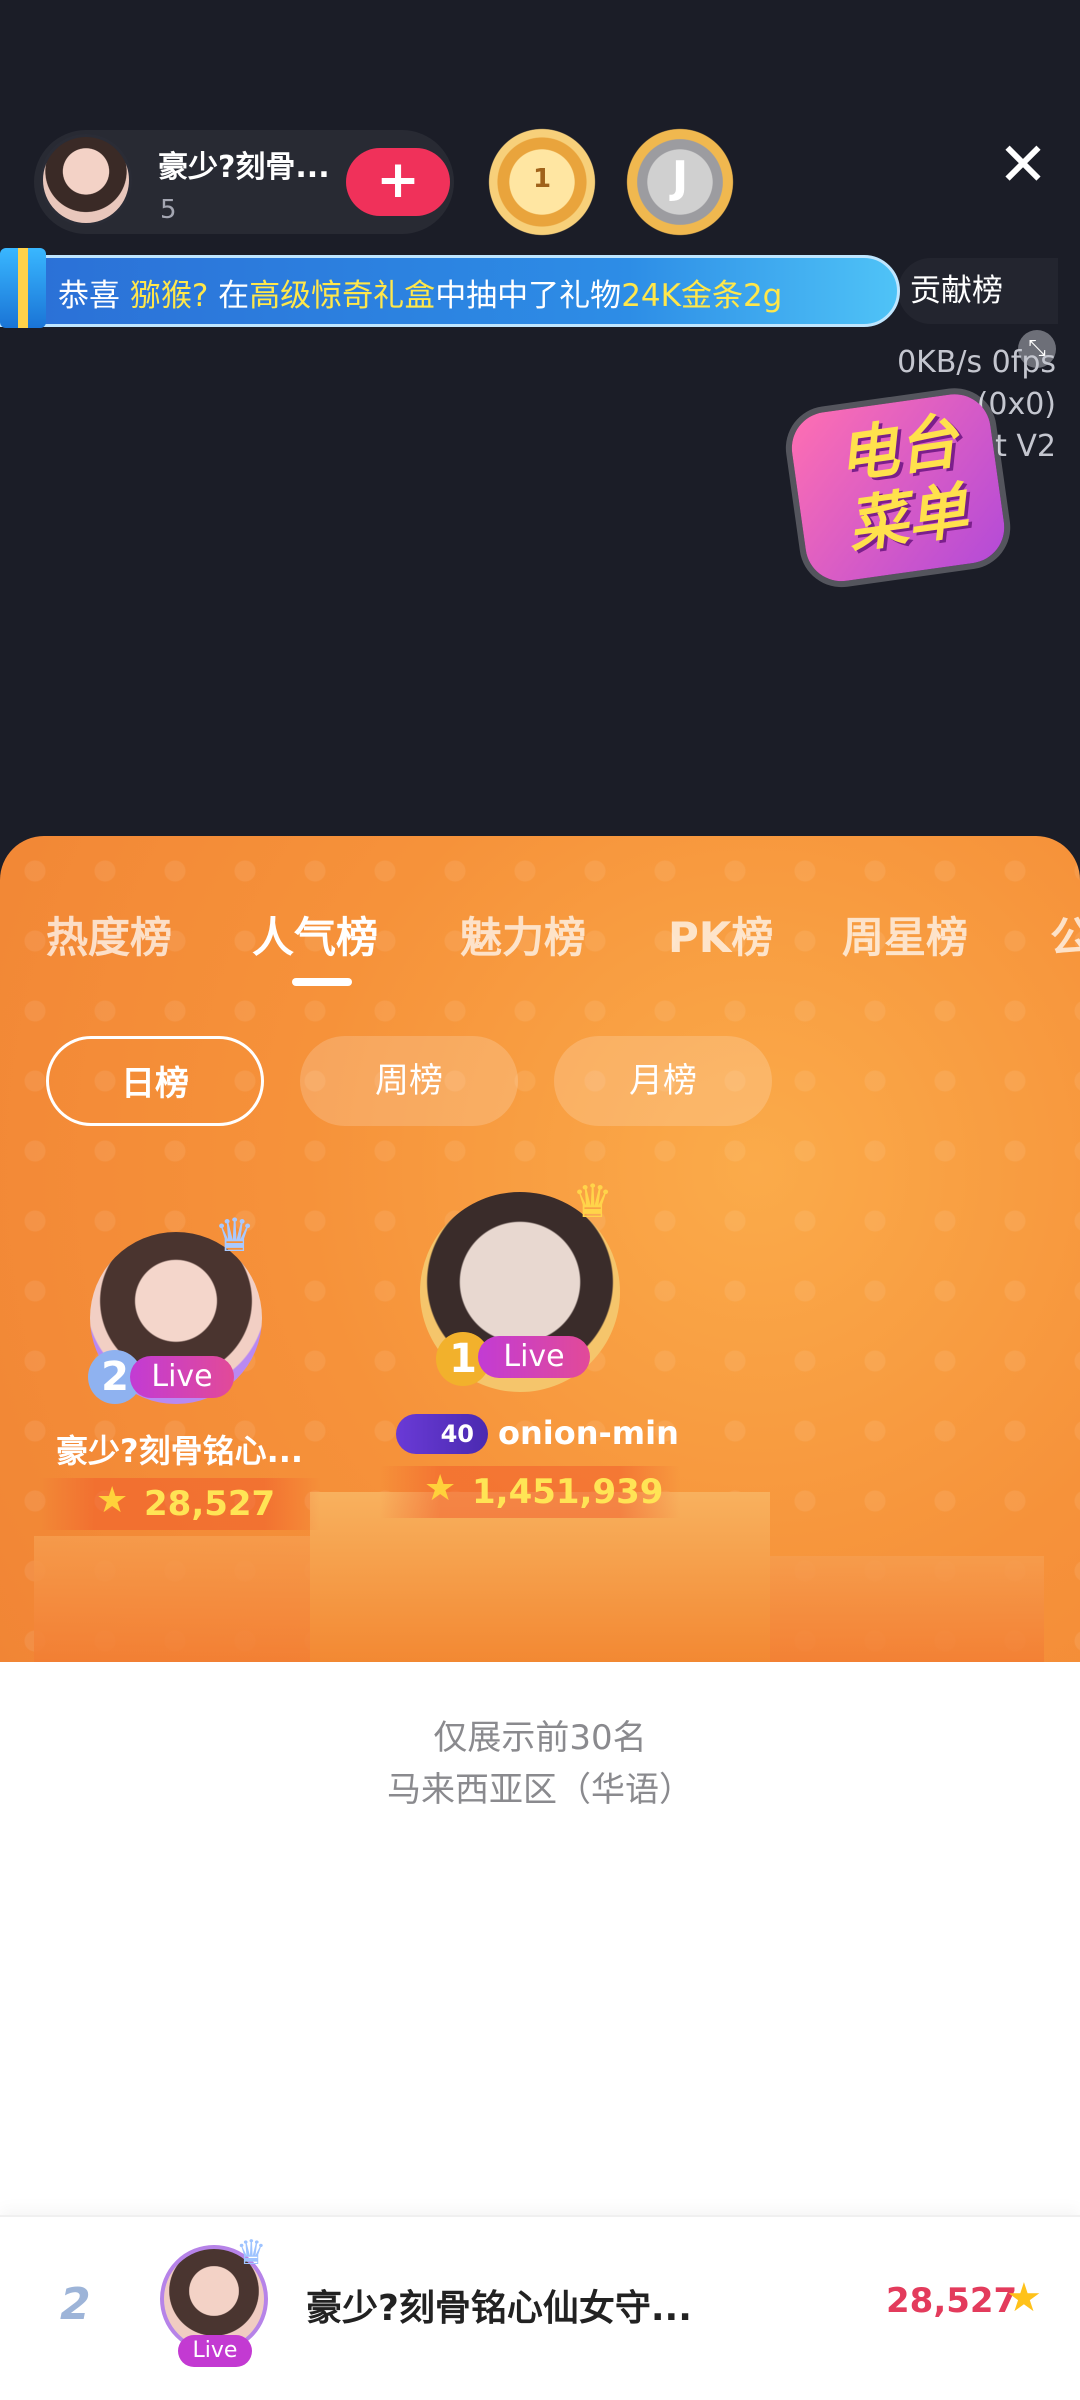  What do you see at coordinates (568, 1492) in the screenshot?
I see `first-place-score: 1,451,939` at bounding box center [568, 1492].